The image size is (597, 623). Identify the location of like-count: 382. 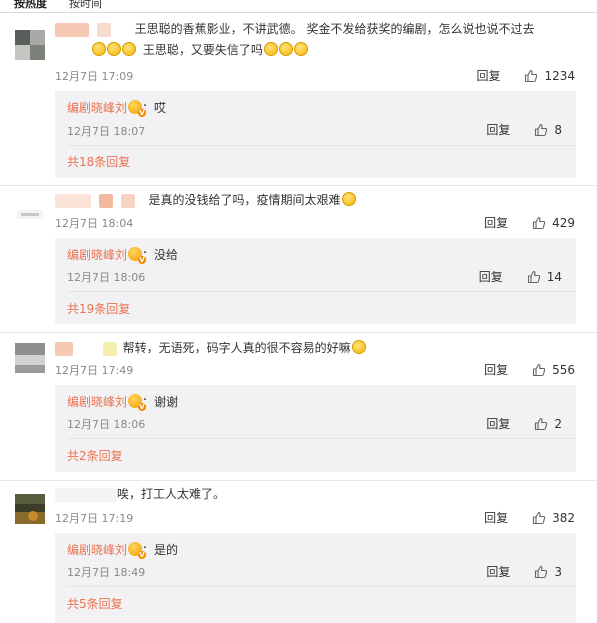
(563, 517).